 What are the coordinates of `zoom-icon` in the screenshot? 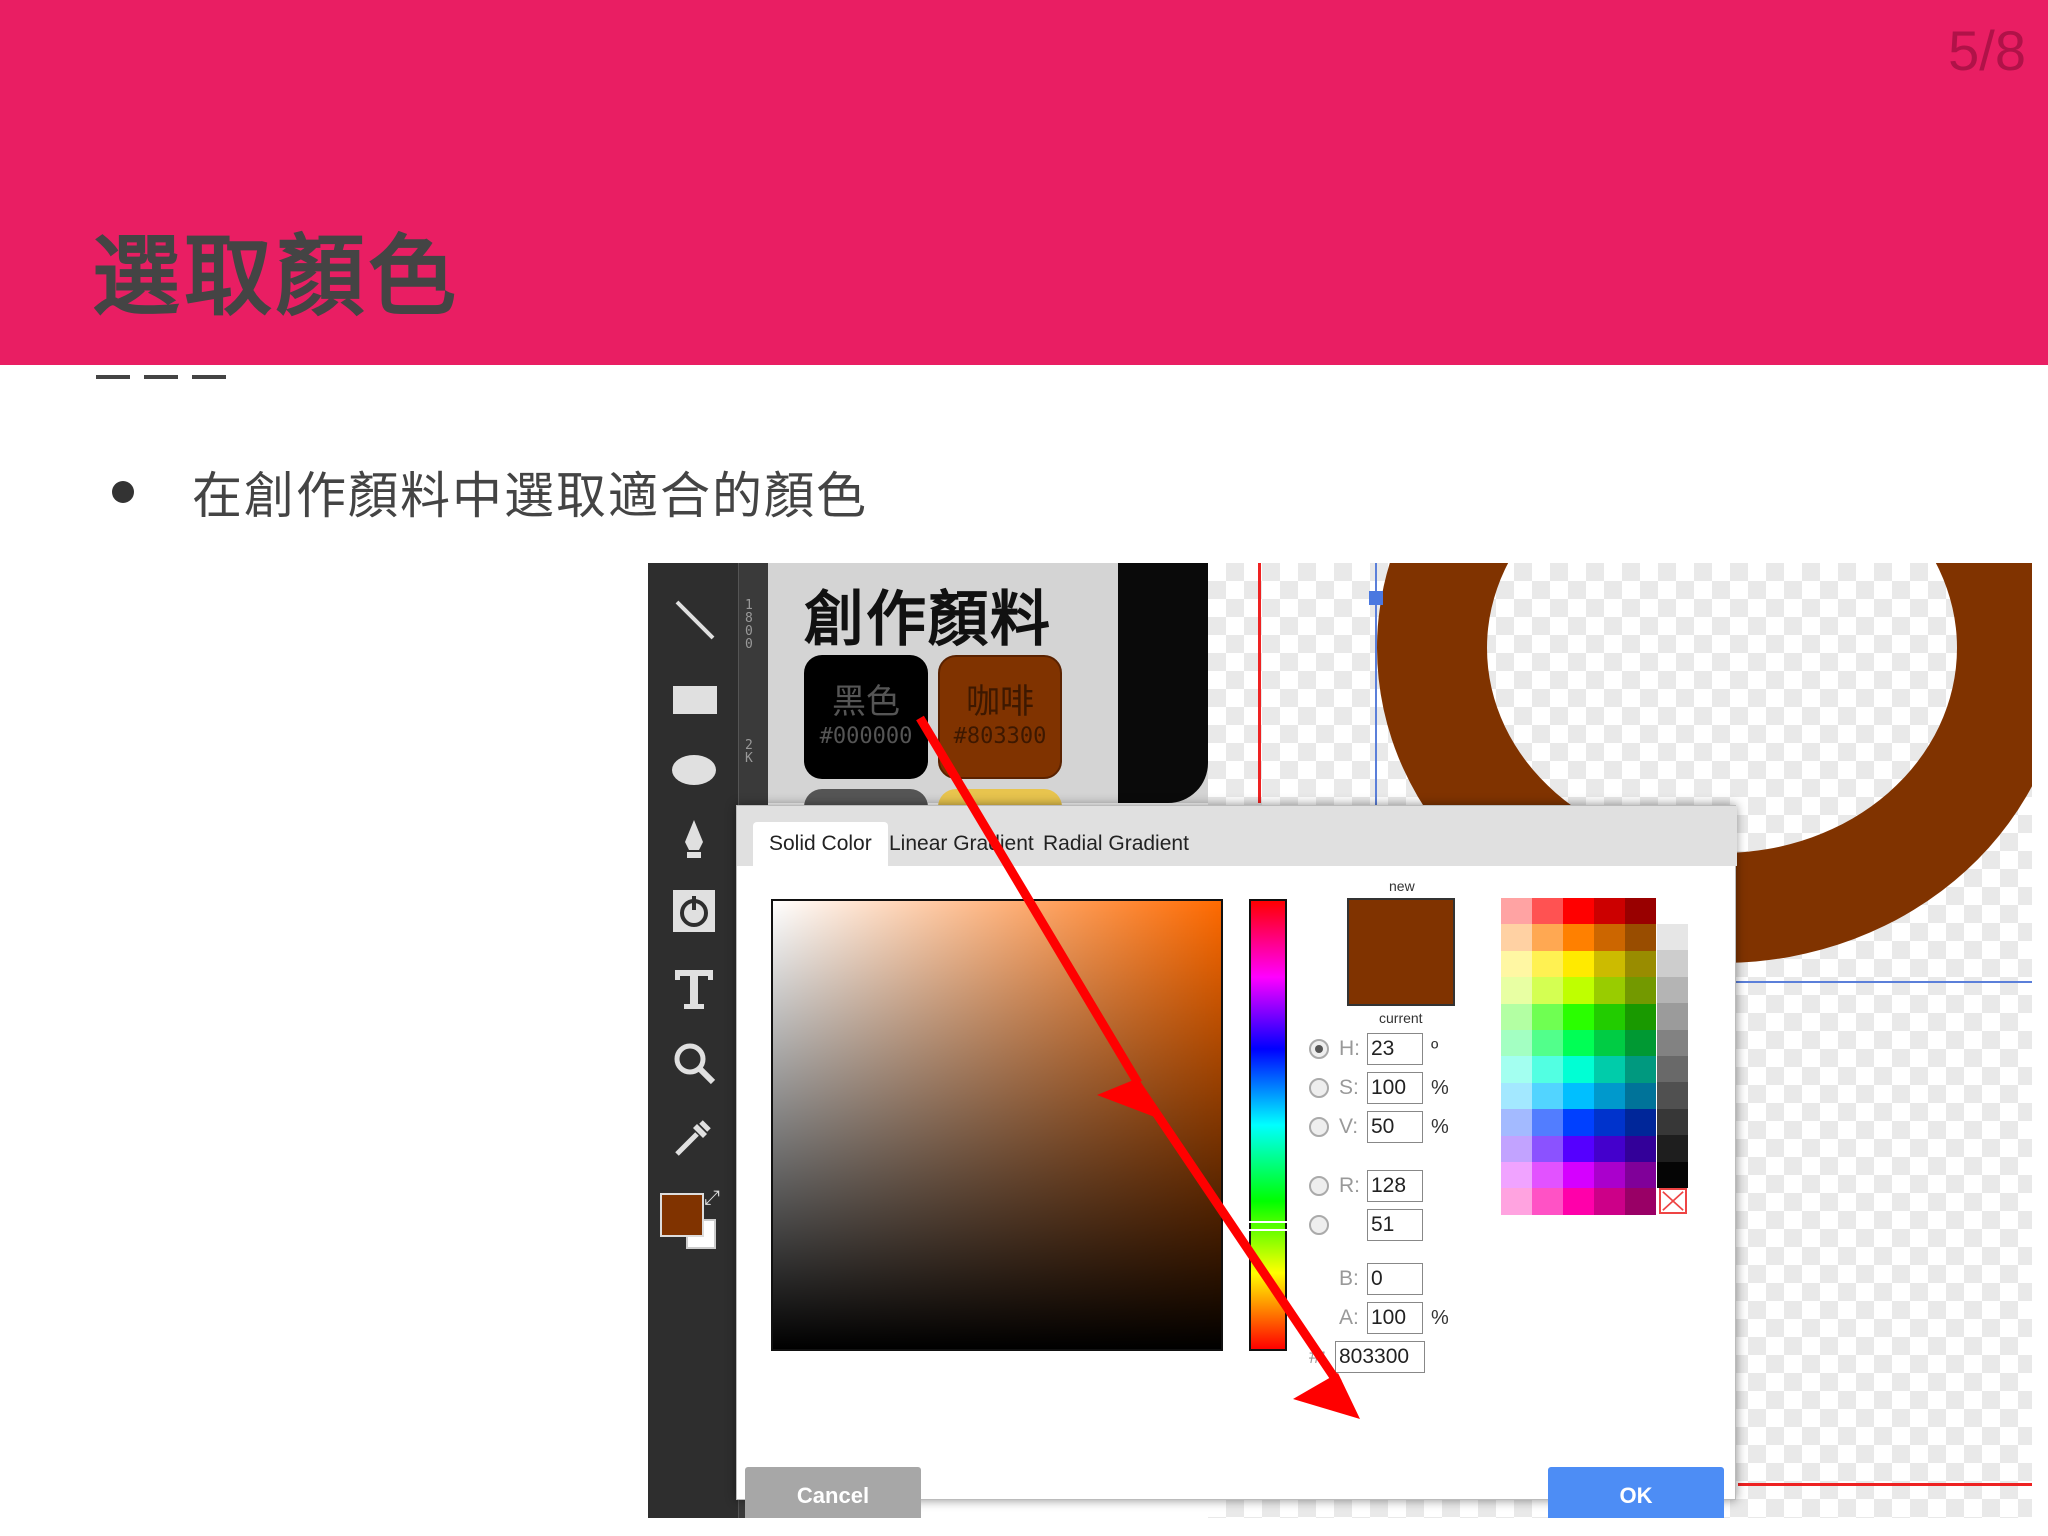 It's located at (694, 1063).